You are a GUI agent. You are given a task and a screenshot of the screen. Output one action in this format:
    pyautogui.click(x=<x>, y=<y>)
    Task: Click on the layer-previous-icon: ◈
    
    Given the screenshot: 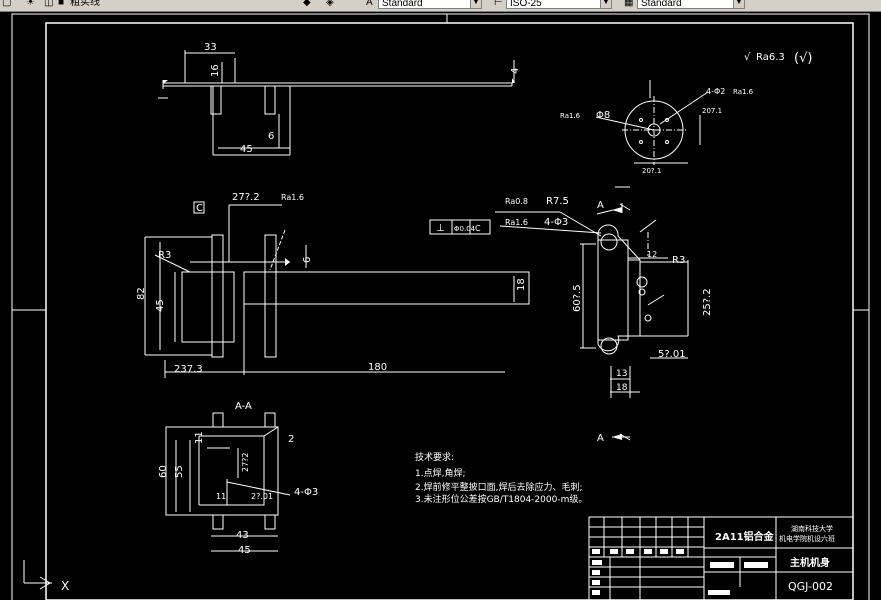 What is the action you would take?
    pyautogui.click(x=332, y=4)
    